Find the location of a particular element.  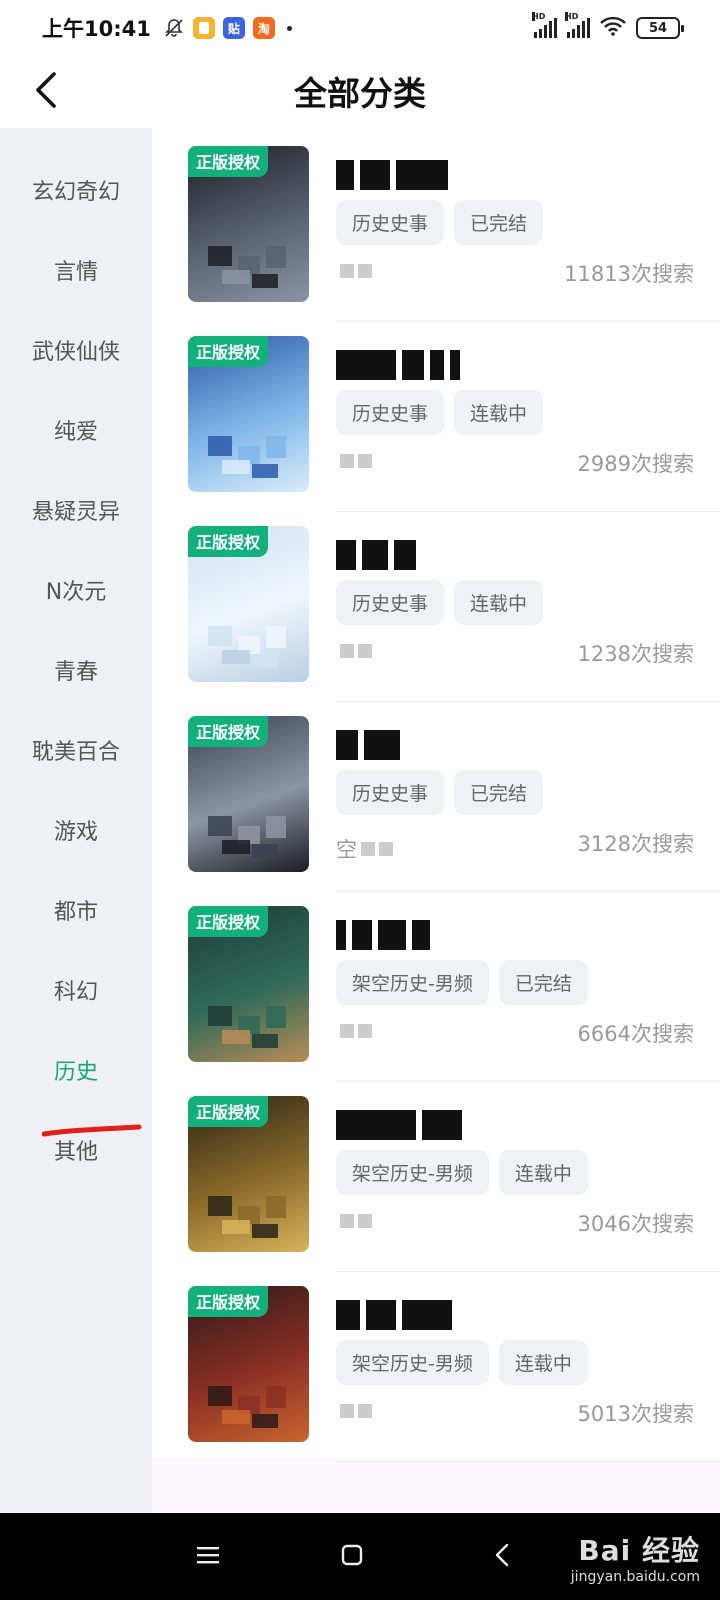

sidebar-item-chunai: 纯爱 is located at coordinates (76, 430).